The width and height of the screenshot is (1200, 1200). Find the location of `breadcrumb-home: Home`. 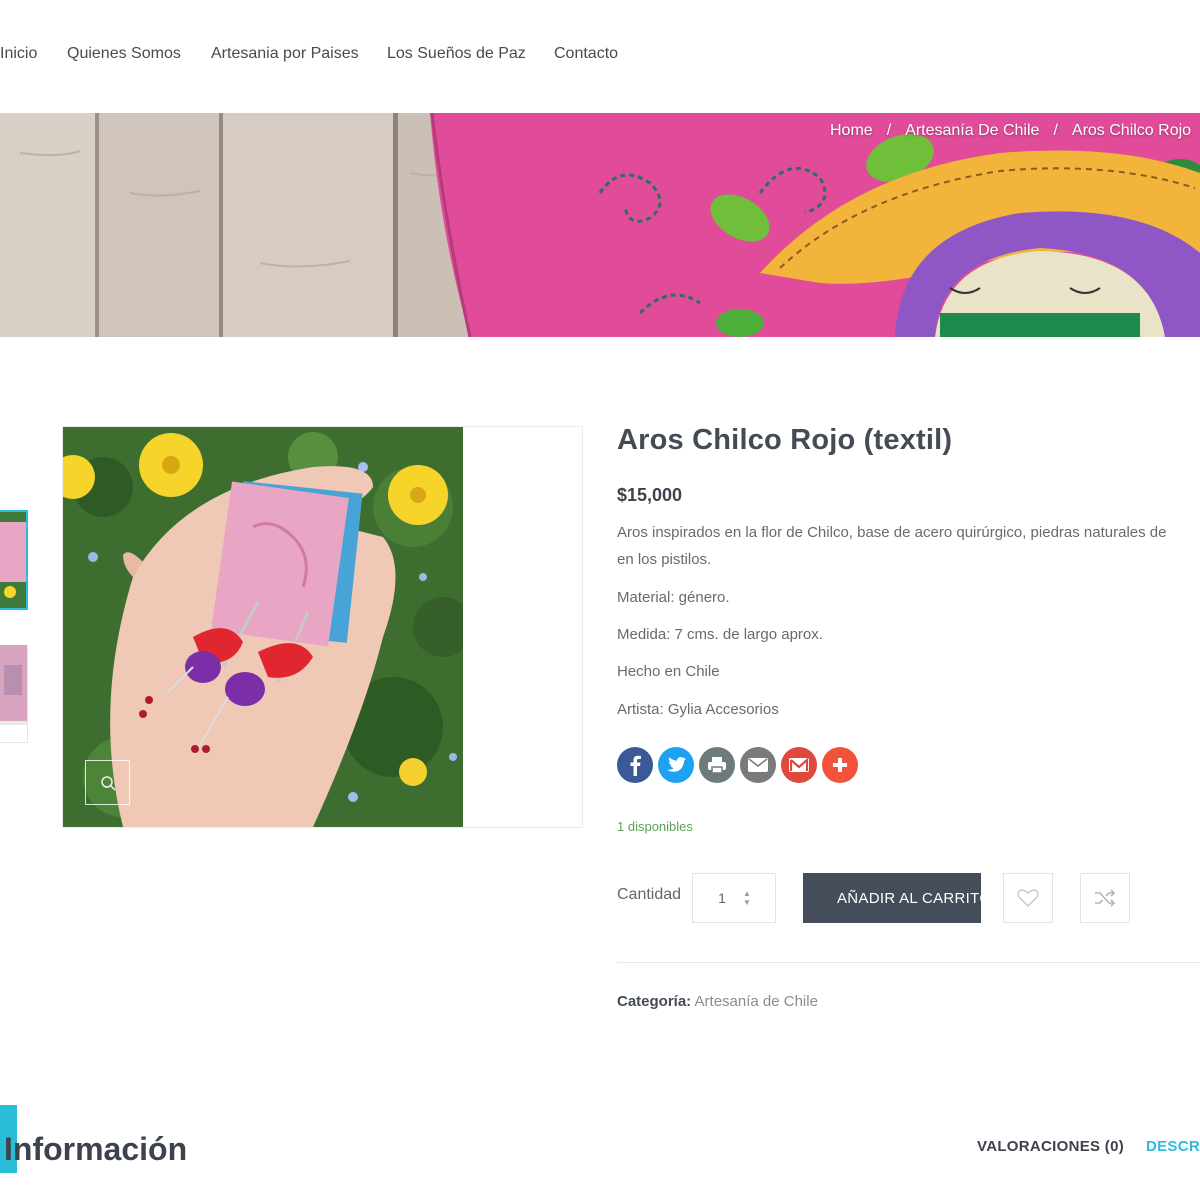

breadcrumb-home: Home is located at coordinates (851, 130).